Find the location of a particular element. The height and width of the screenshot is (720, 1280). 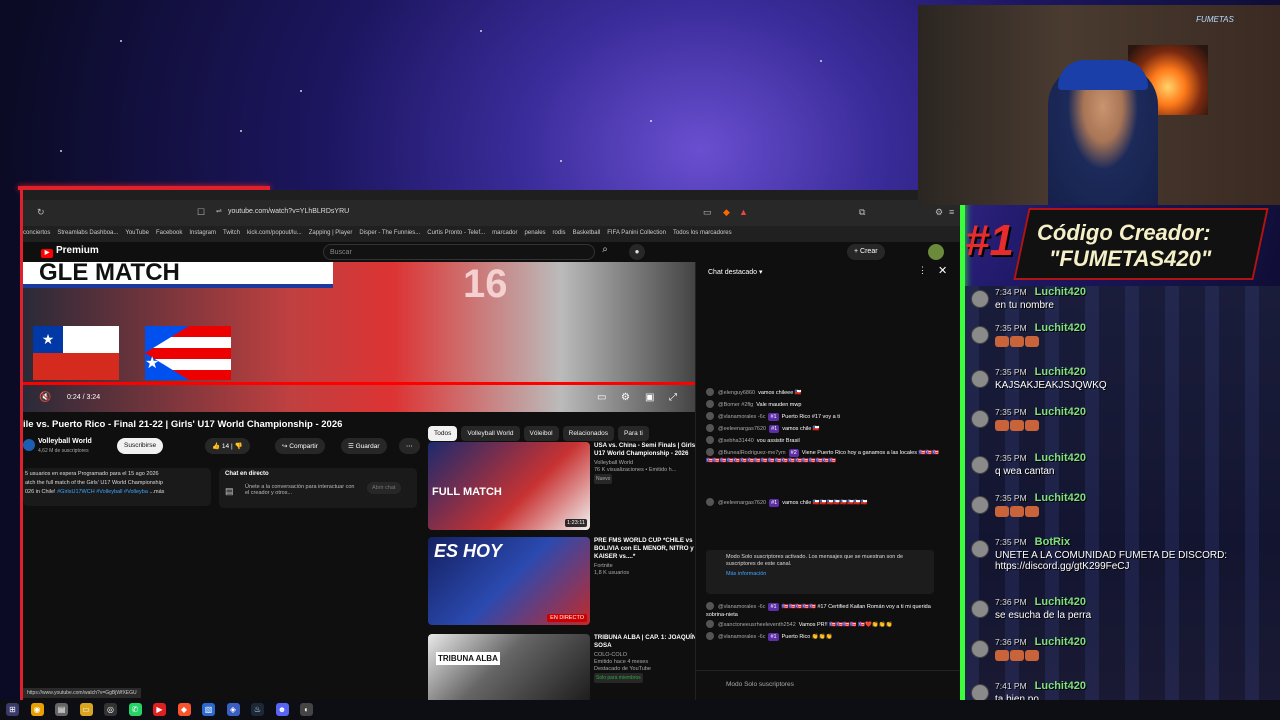

folder-icon: ▭ is located at coordinates (86, 709).